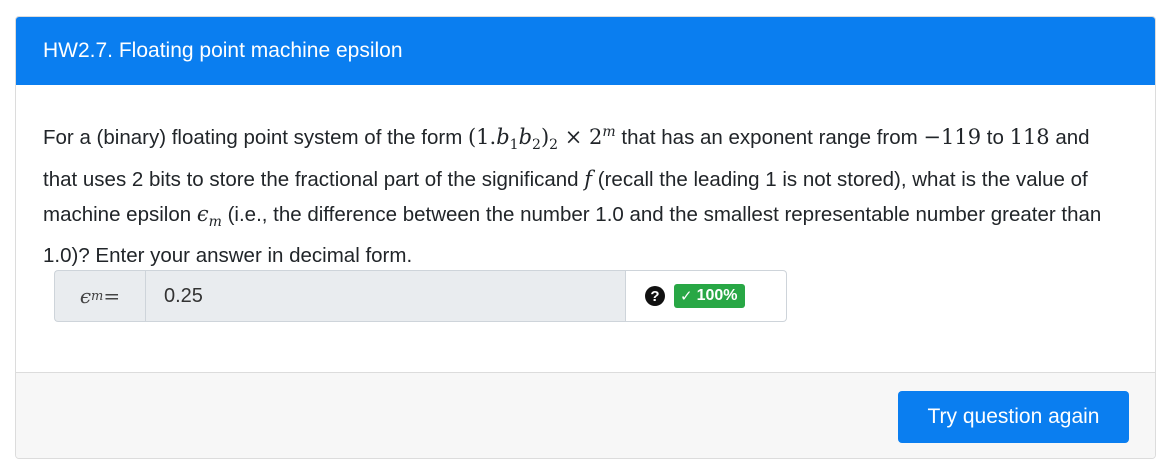 This screenshot has height=472, width=1172. I want to click on answer-label: ϵm =, so click(99, 296).